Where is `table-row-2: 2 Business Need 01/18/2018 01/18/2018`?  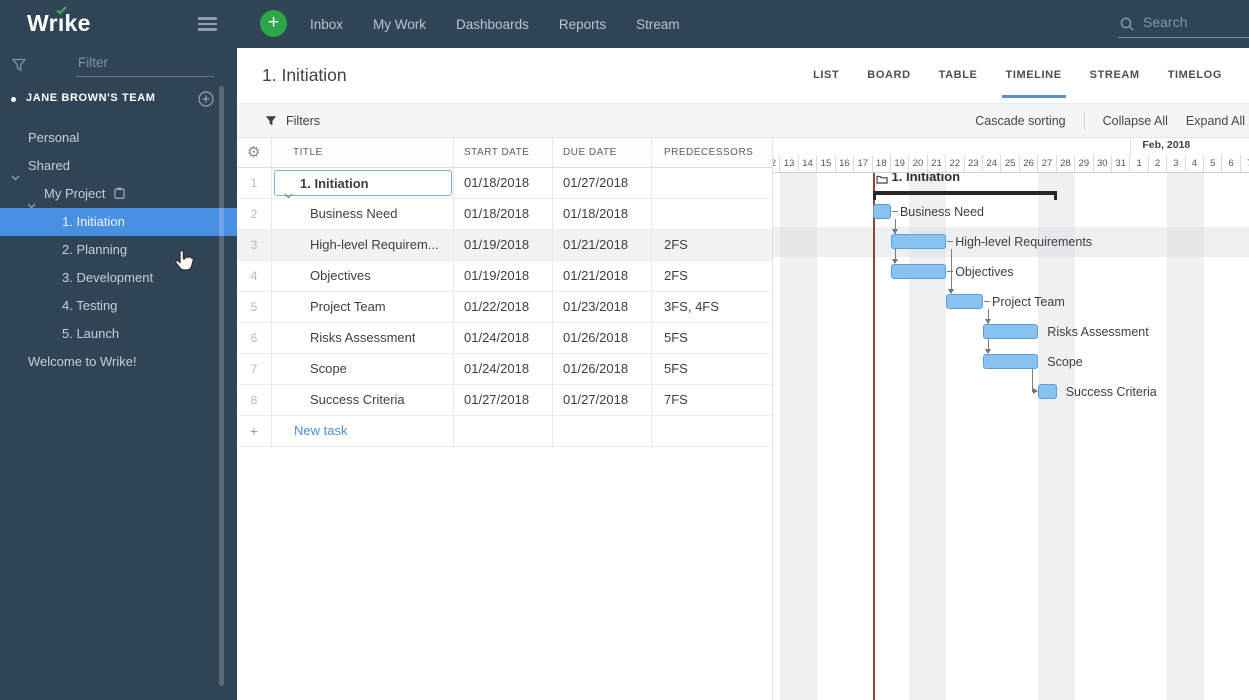 table-row-2: 2 Business Need 01/18/2018 01/18/2018 is located at coordinates (504, 214).